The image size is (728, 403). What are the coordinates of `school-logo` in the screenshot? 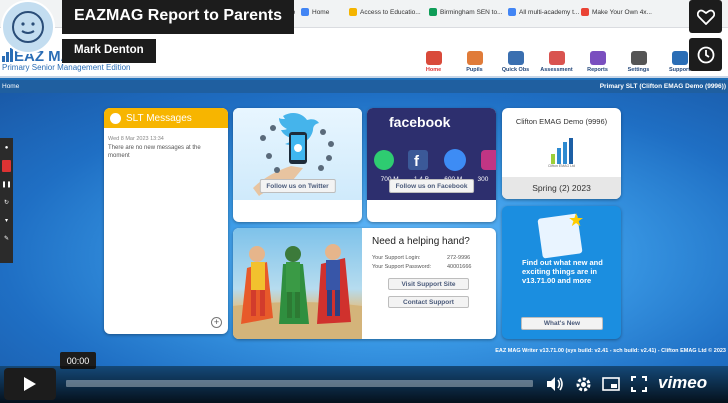 It's located at (562, 149).